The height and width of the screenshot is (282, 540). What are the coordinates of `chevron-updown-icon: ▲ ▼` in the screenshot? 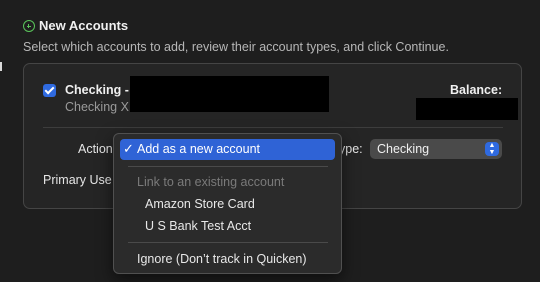 It's located at (492, 149).